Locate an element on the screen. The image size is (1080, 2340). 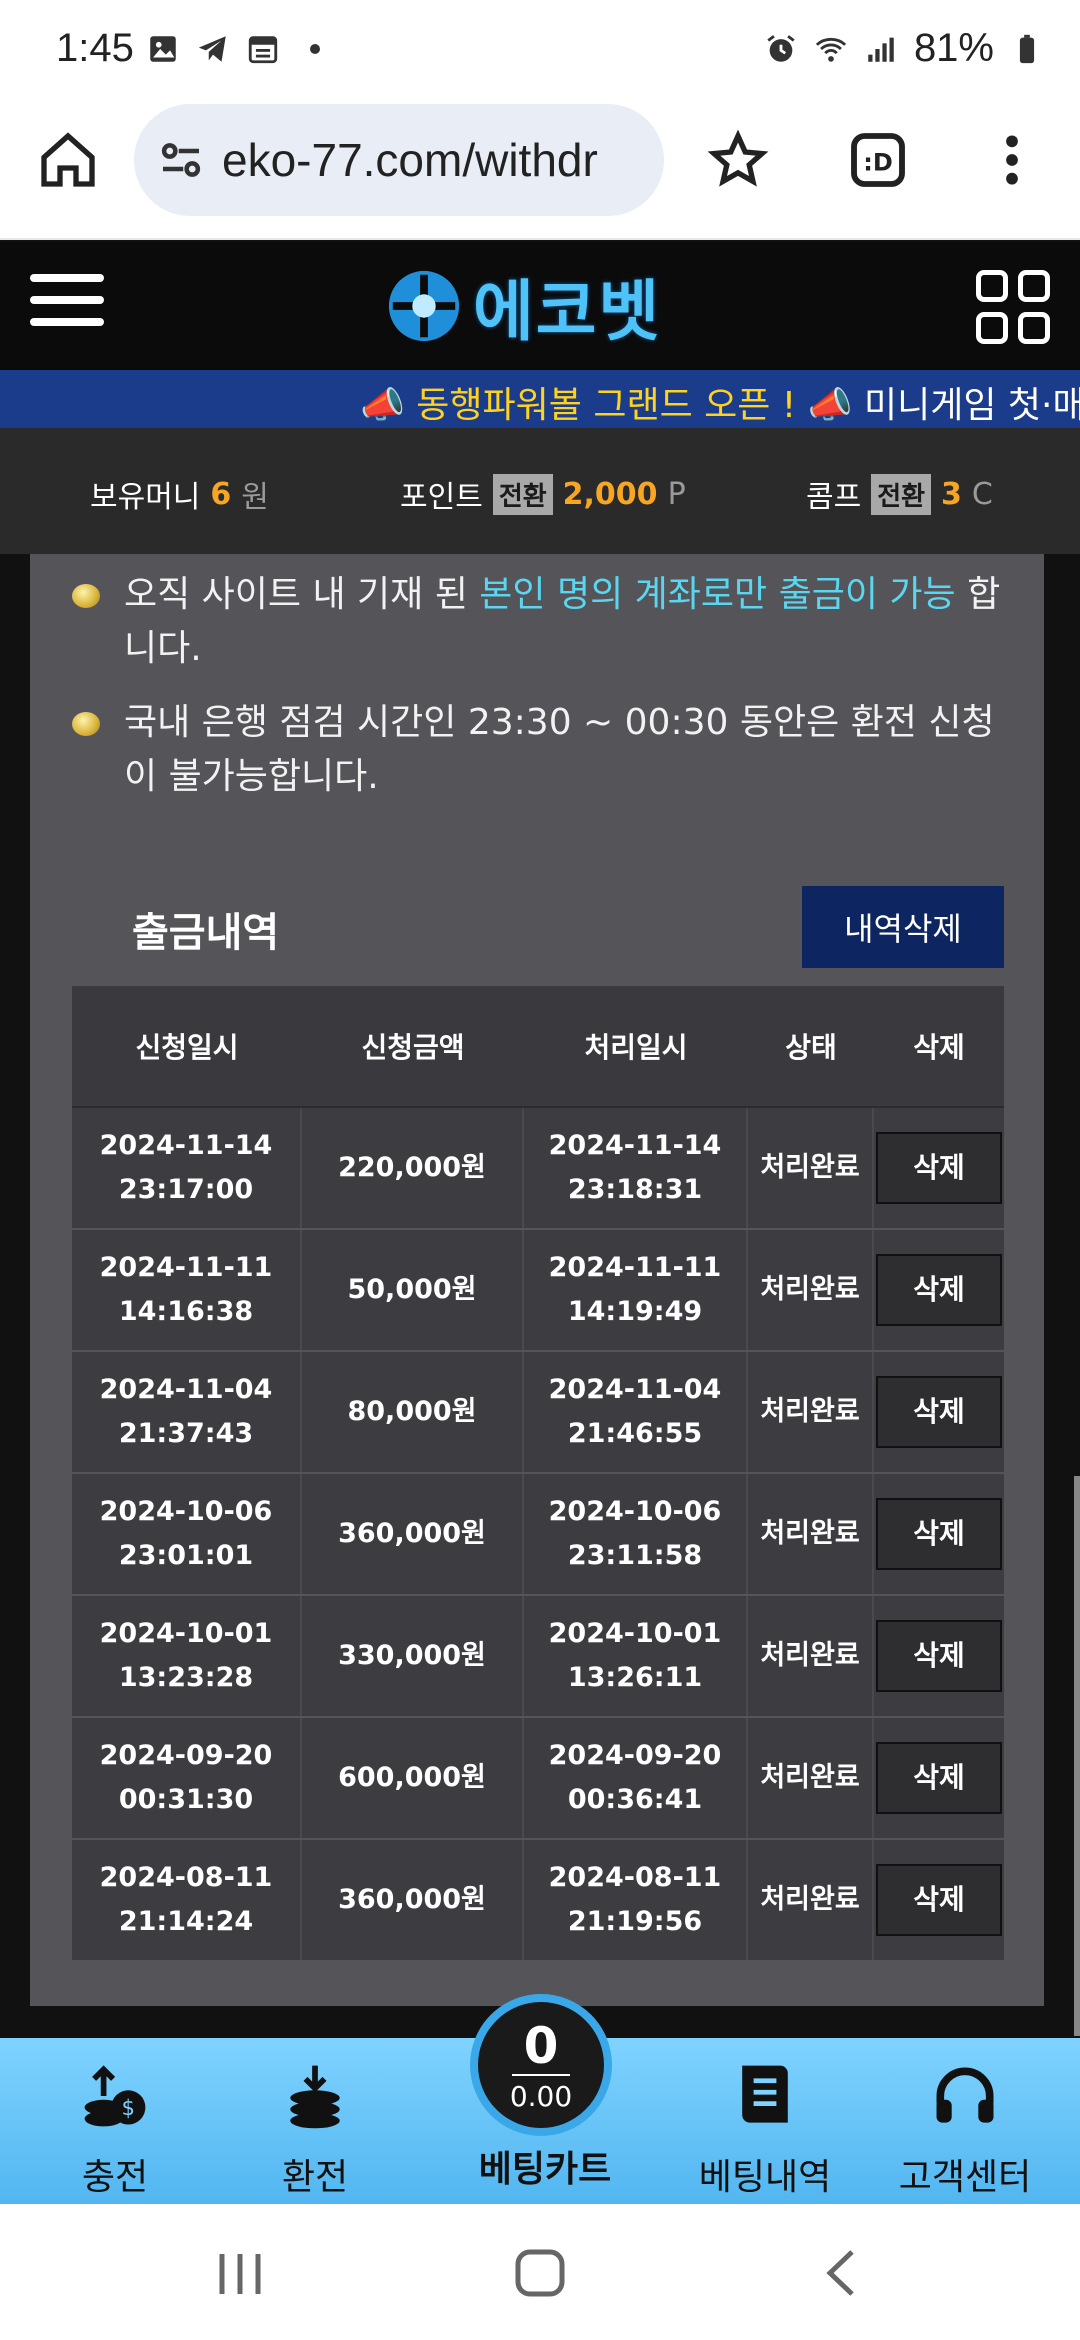
recent-apps-icon is located at coordinates (240, 2273).